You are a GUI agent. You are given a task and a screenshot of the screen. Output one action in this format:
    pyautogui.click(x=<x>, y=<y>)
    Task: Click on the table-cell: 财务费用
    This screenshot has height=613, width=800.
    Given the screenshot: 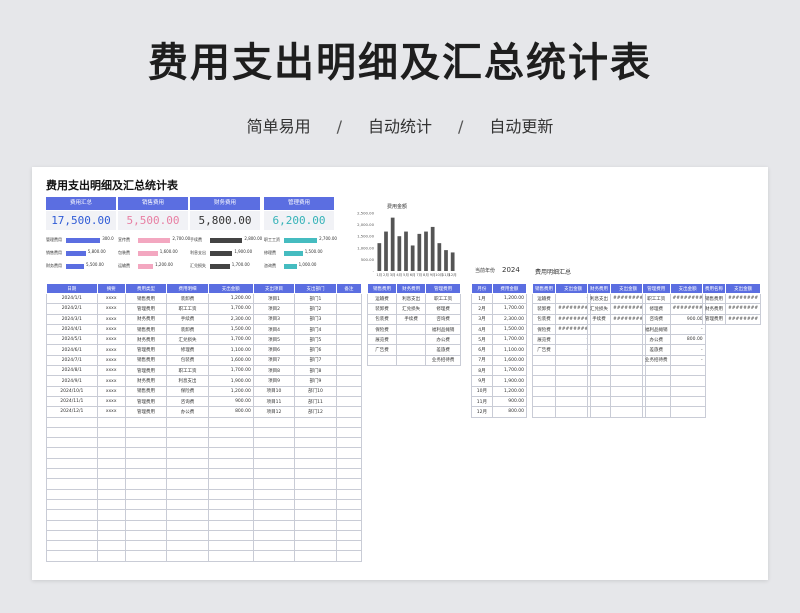 What is the action you would take?
    pyautogui.click(x=714, y=309)
    